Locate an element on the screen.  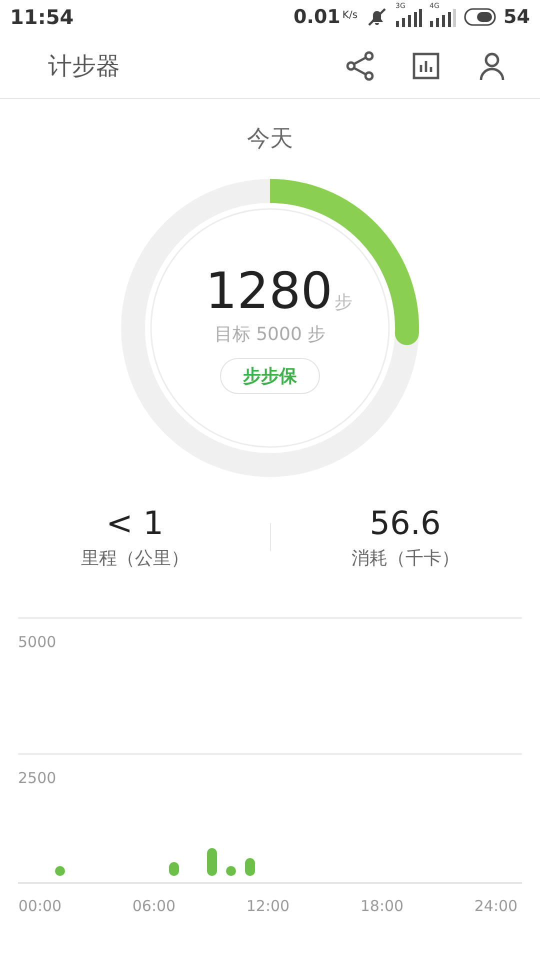
stat-label: 里程（公里） is located at coordinates (134, 558).